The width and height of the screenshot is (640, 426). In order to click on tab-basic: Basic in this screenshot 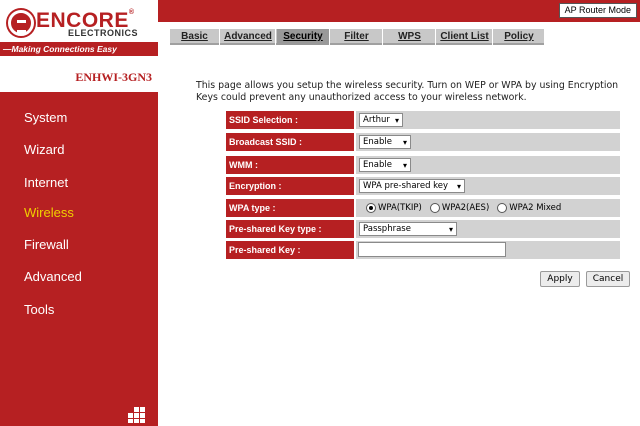, I will do `click(195, 37)`.